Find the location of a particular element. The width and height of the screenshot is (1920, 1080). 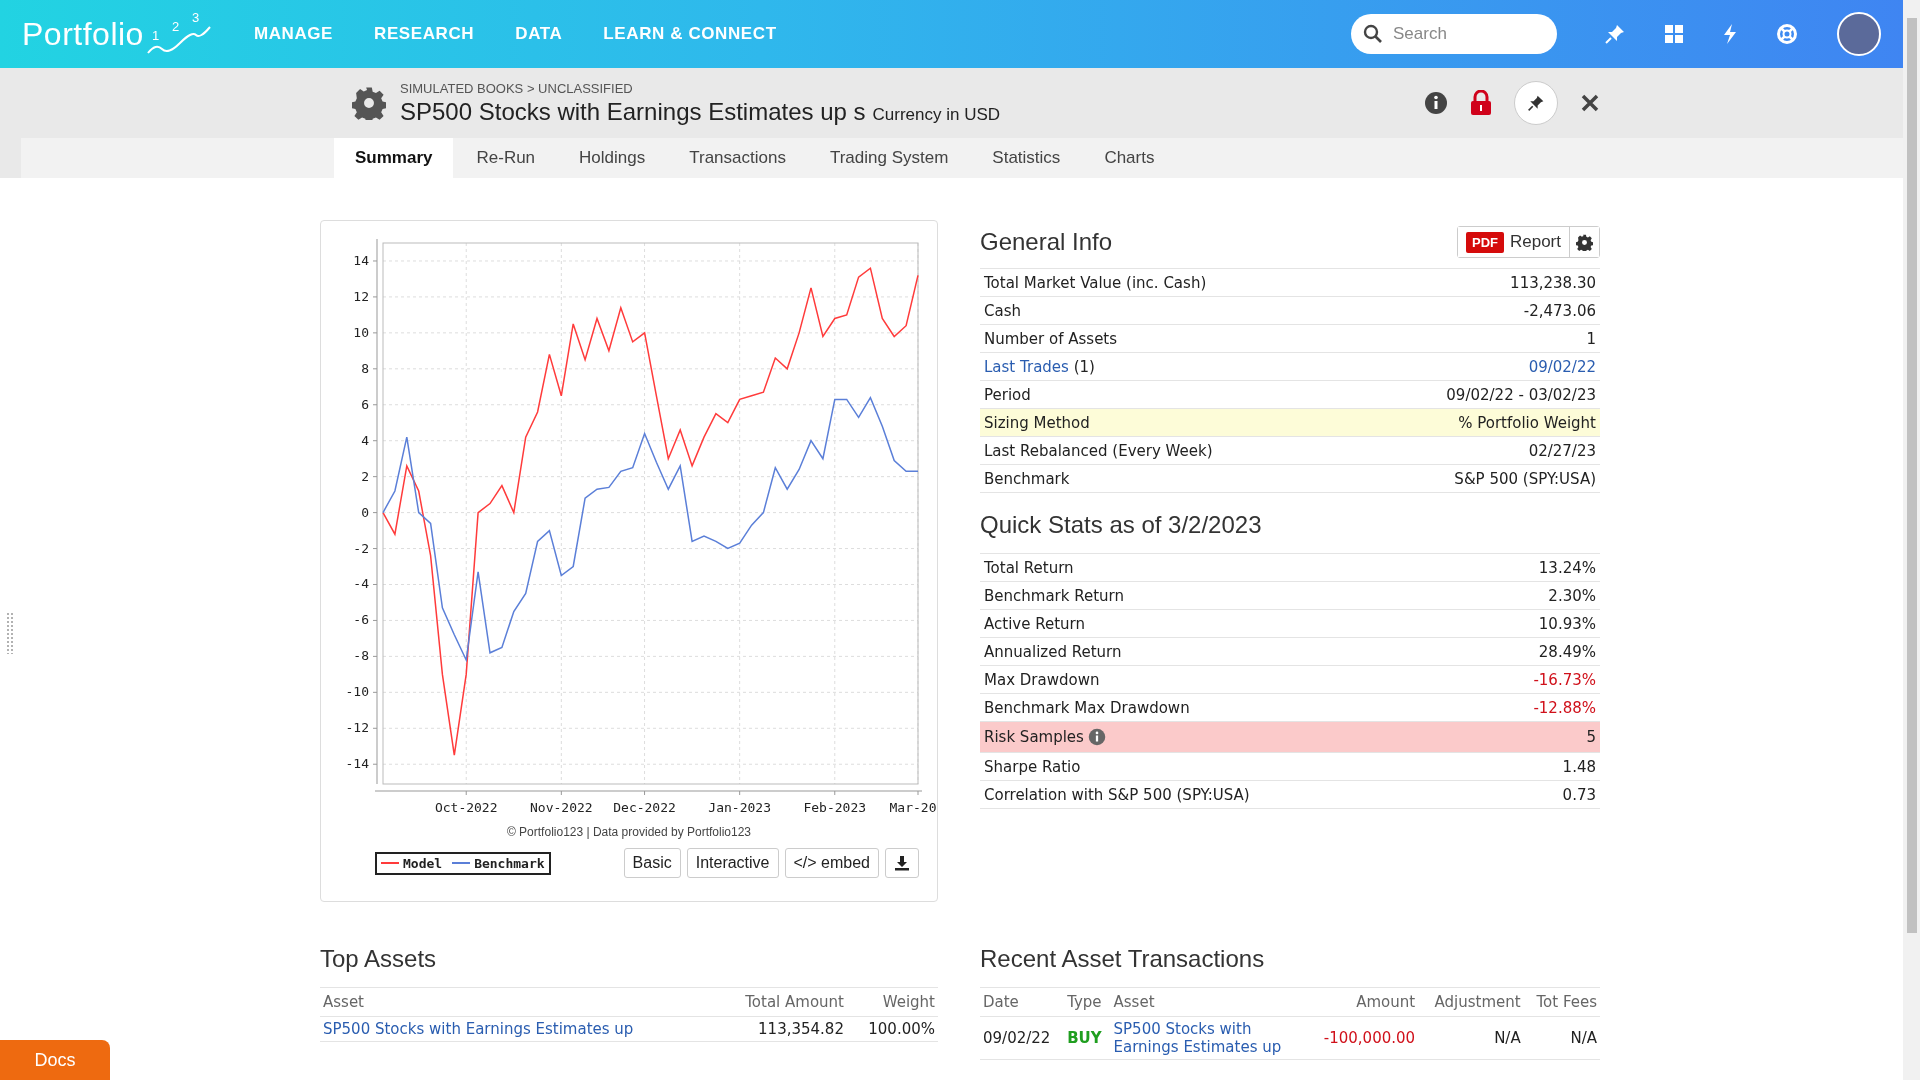

table-cell: 100.00% is located at coordinates (892, 1029).